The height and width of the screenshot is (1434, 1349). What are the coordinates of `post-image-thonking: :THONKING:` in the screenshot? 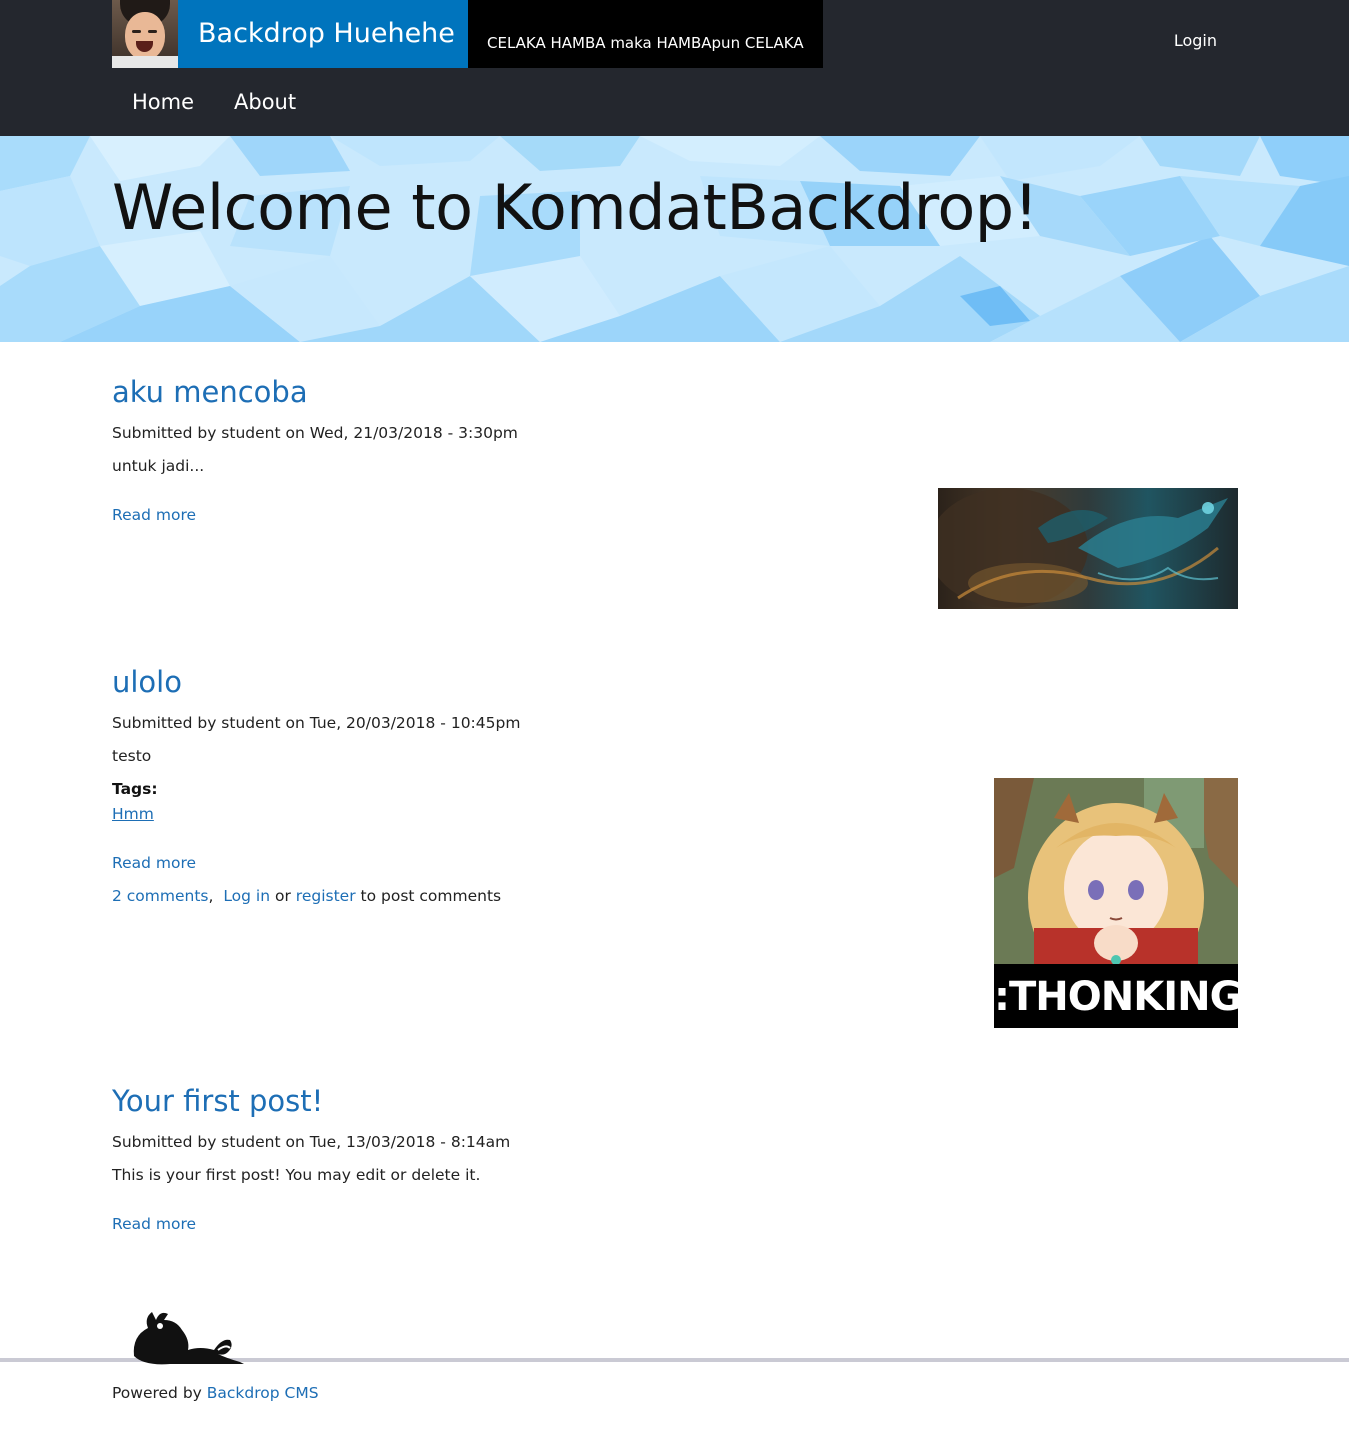 It's located at (1116, 903).